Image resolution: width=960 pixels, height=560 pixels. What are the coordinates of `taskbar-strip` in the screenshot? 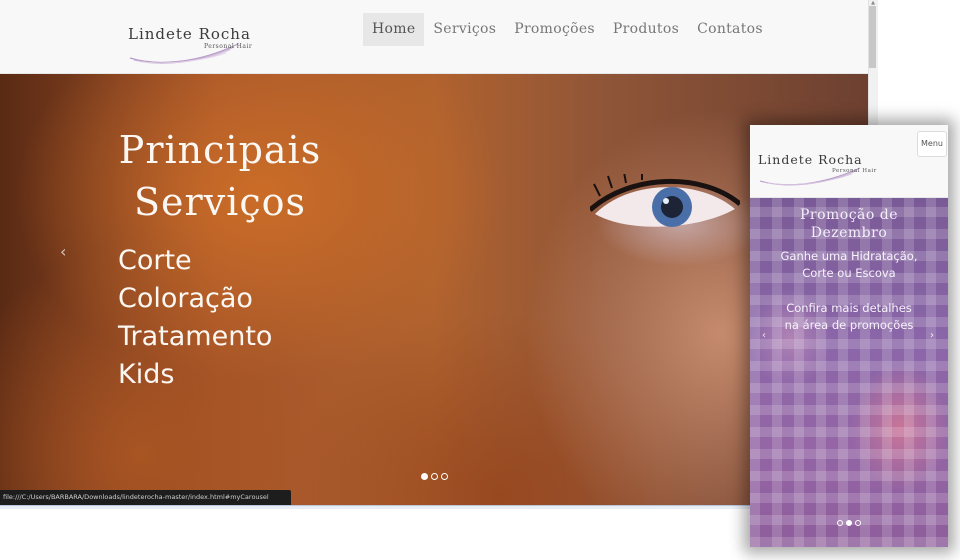 It's located at (375, 507).